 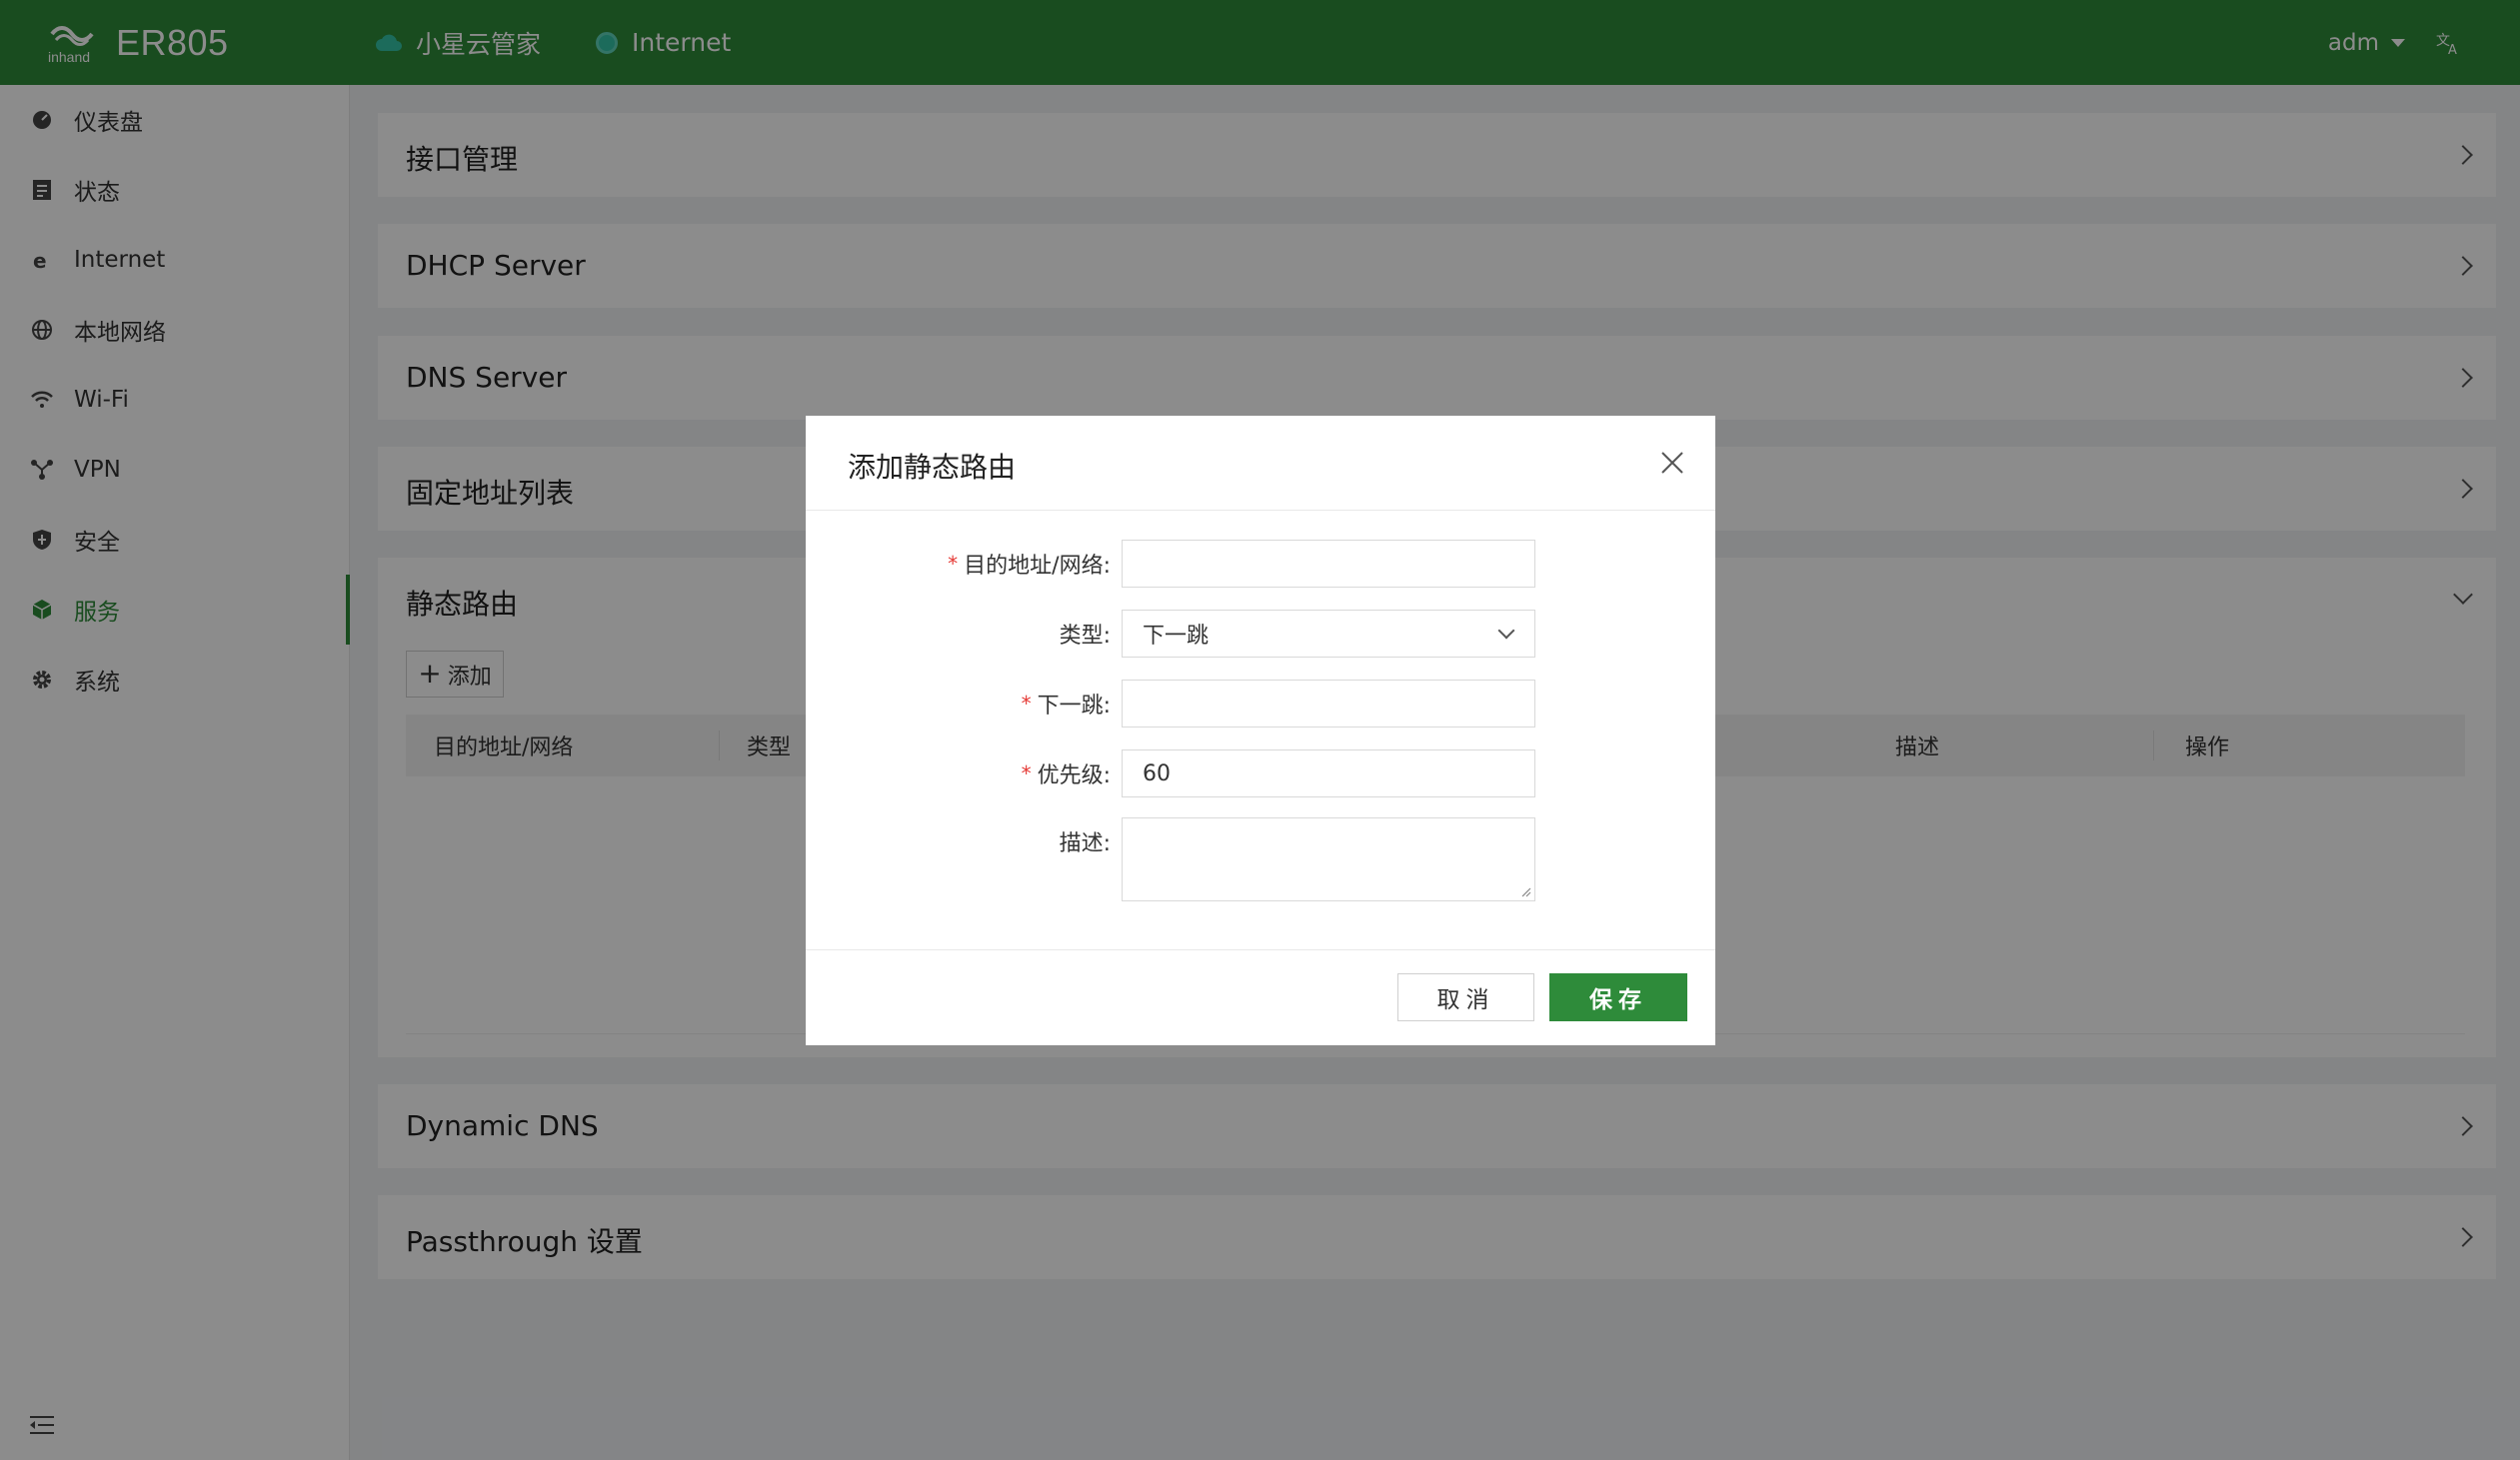 What do you see at coordinates (1465, 997) in the screenshot?
I see `cancel-button: 取消` at bounding box center [1465, 997].